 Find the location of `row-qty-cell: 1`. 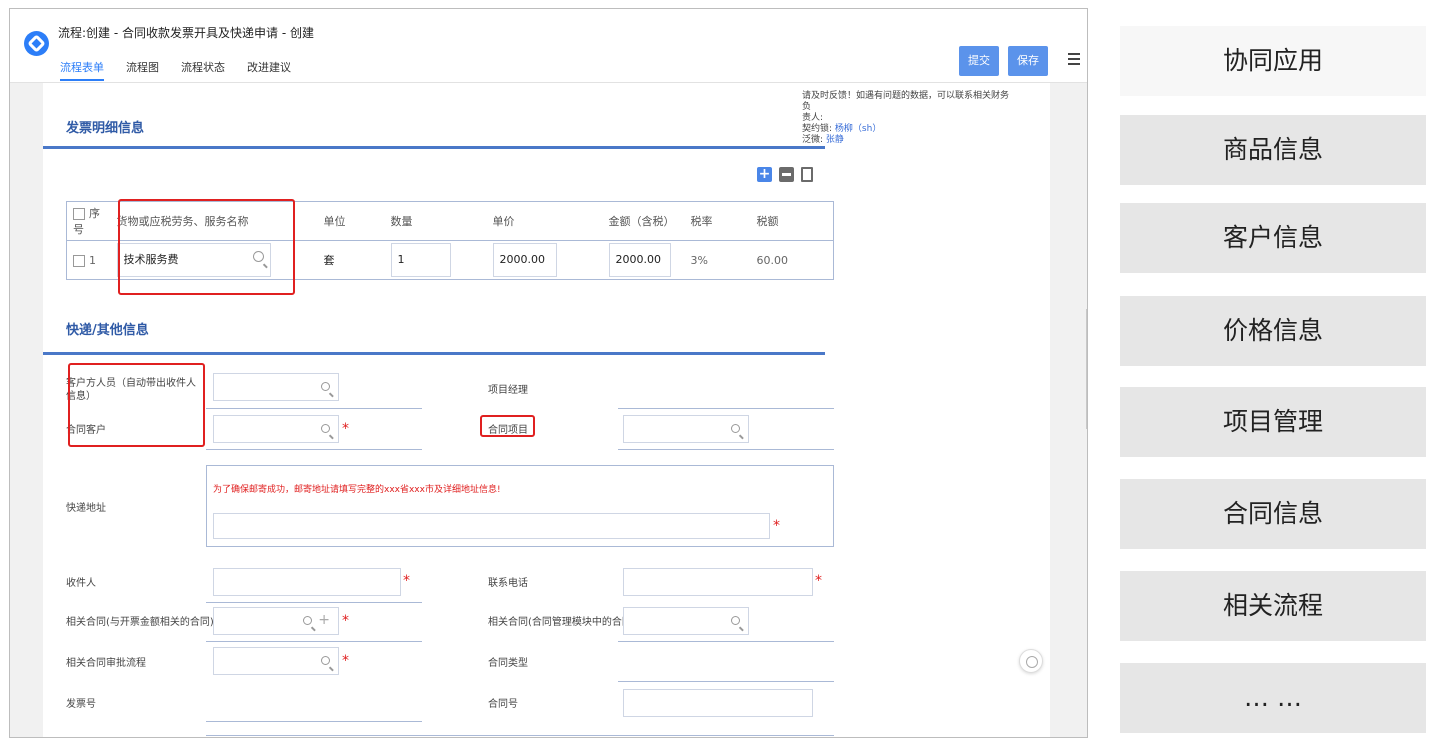

row-qty-cell: 1 is located at coordinates (435, 260).